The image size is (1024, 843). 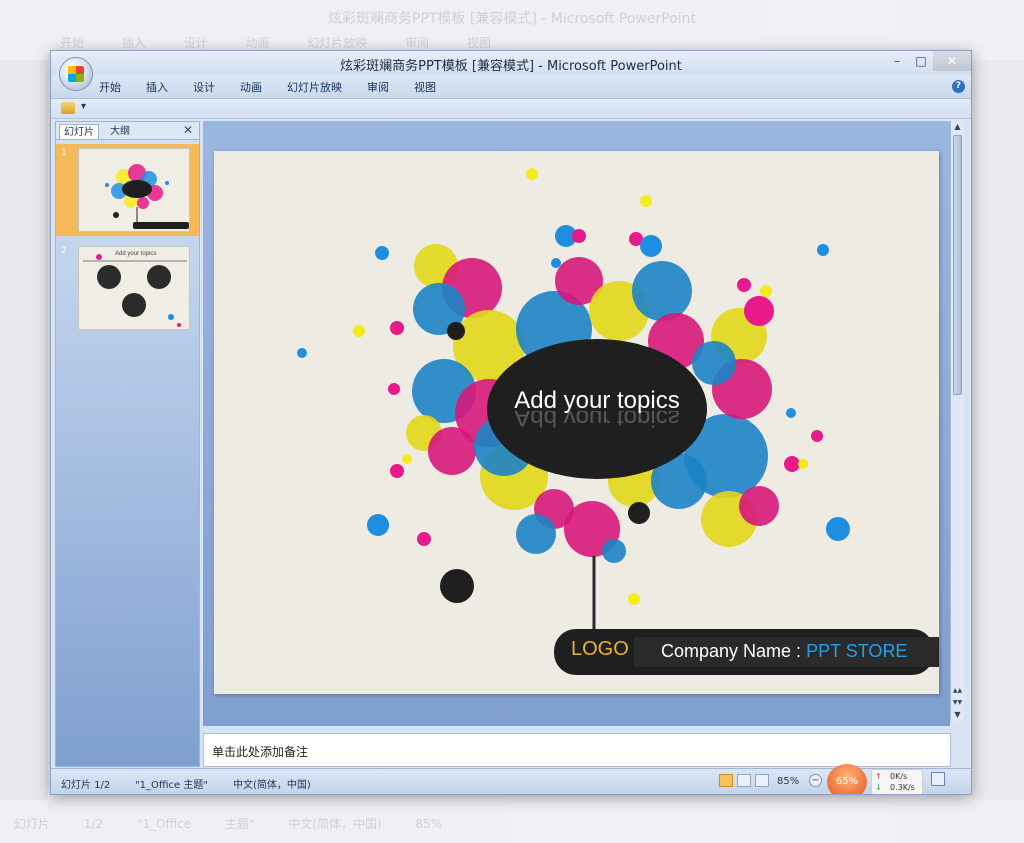 I want to click on vertical-scrollbar: ▲ ▲▲ ▼▼ ▼, so click(x=957, y=421).